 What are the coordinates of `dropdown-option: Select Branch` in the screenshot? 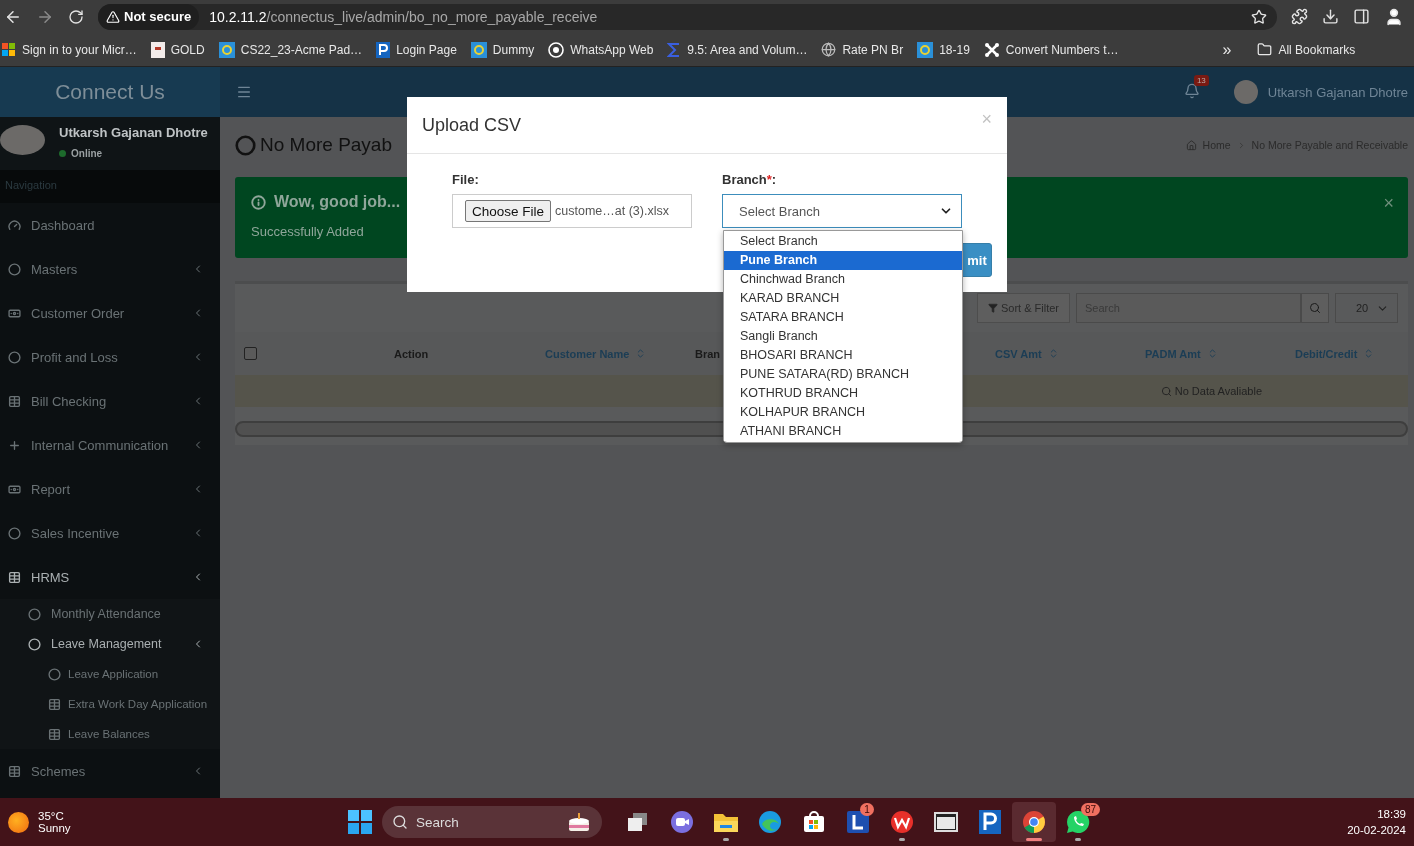 It's located at (843, 241).